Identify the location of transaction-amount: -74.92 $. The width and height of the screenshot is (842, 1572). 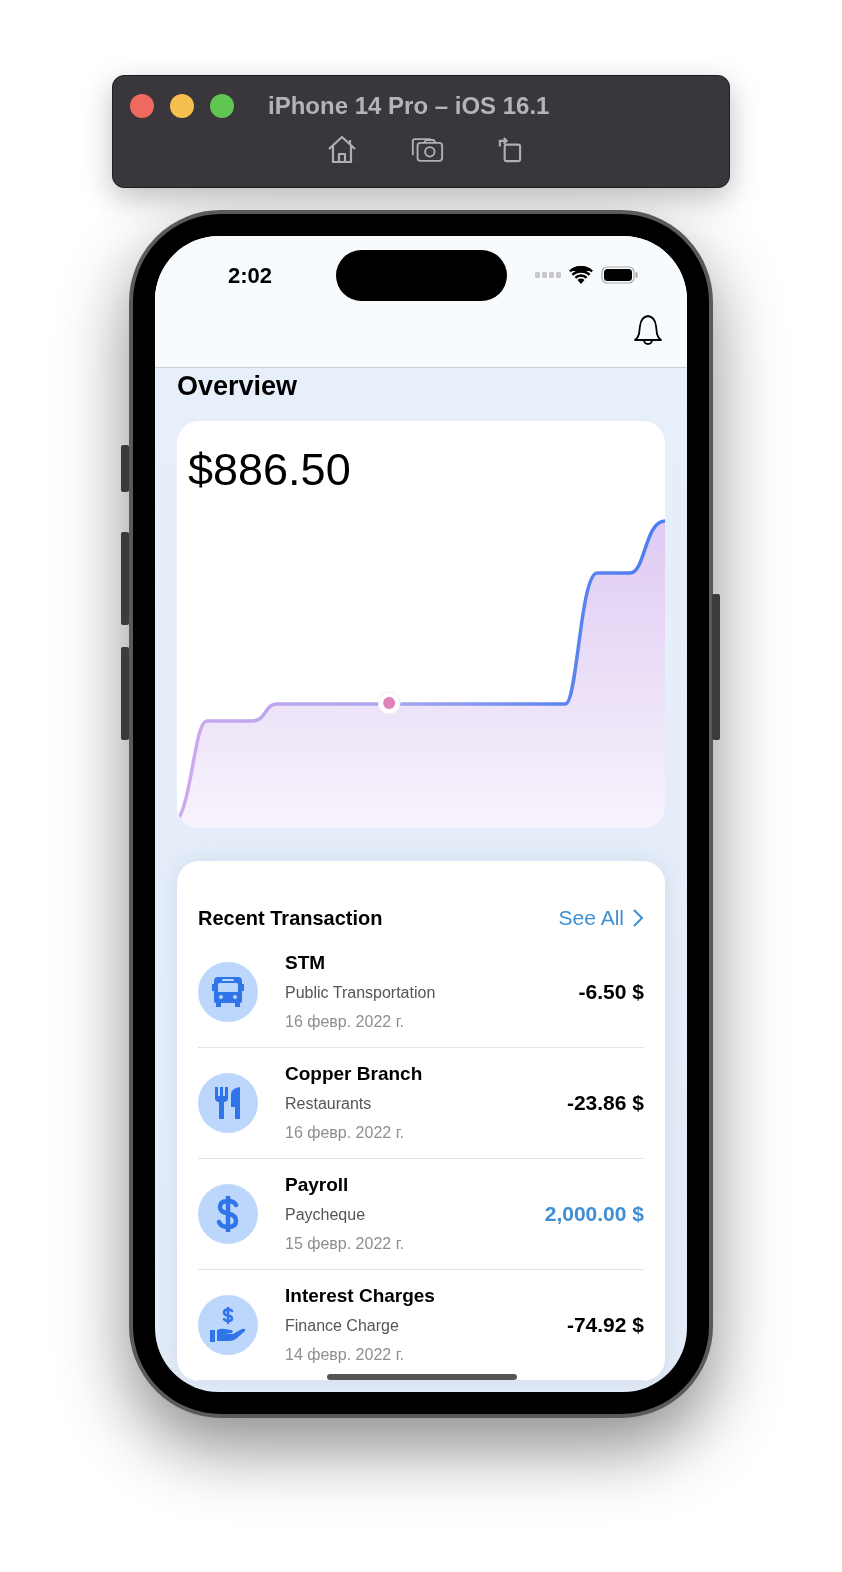
(605, 1325).